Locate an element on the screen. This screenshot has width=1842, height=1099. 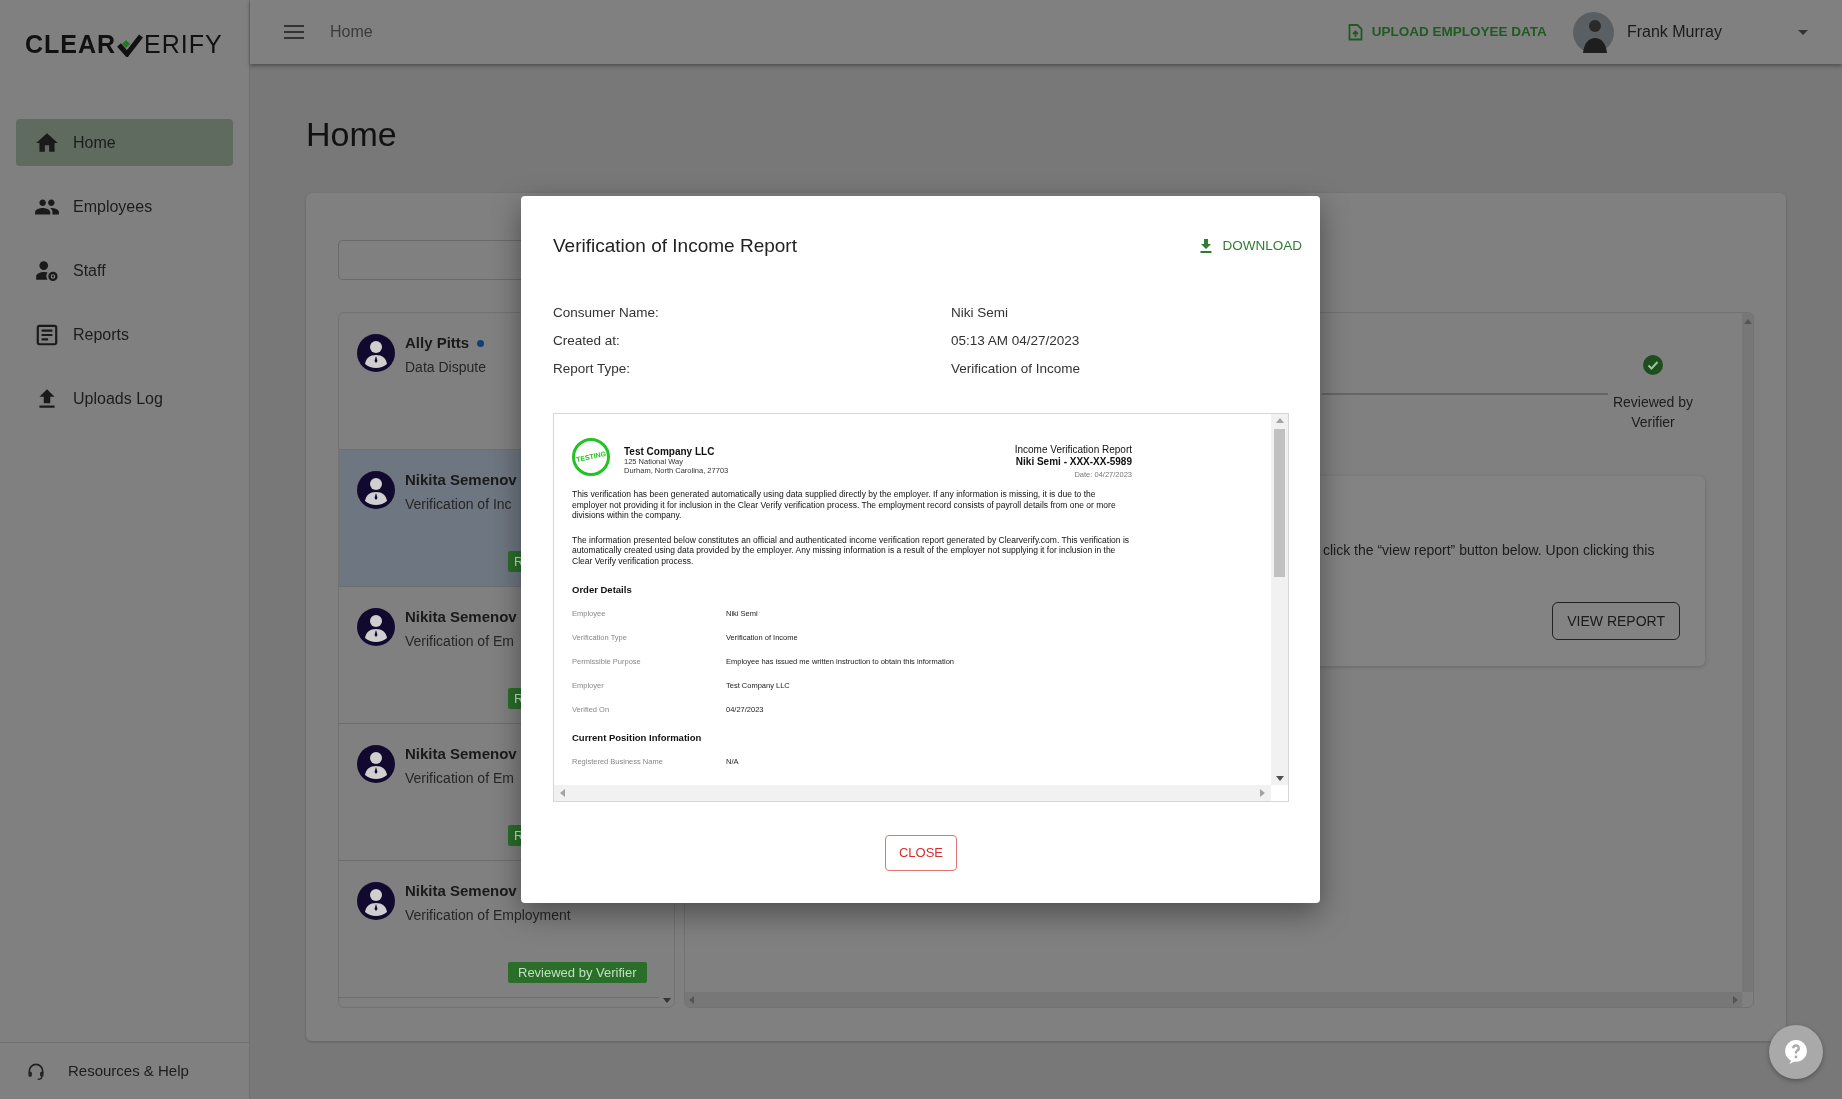
request-type: Verification of Employment is located at coordinates (488, 915).